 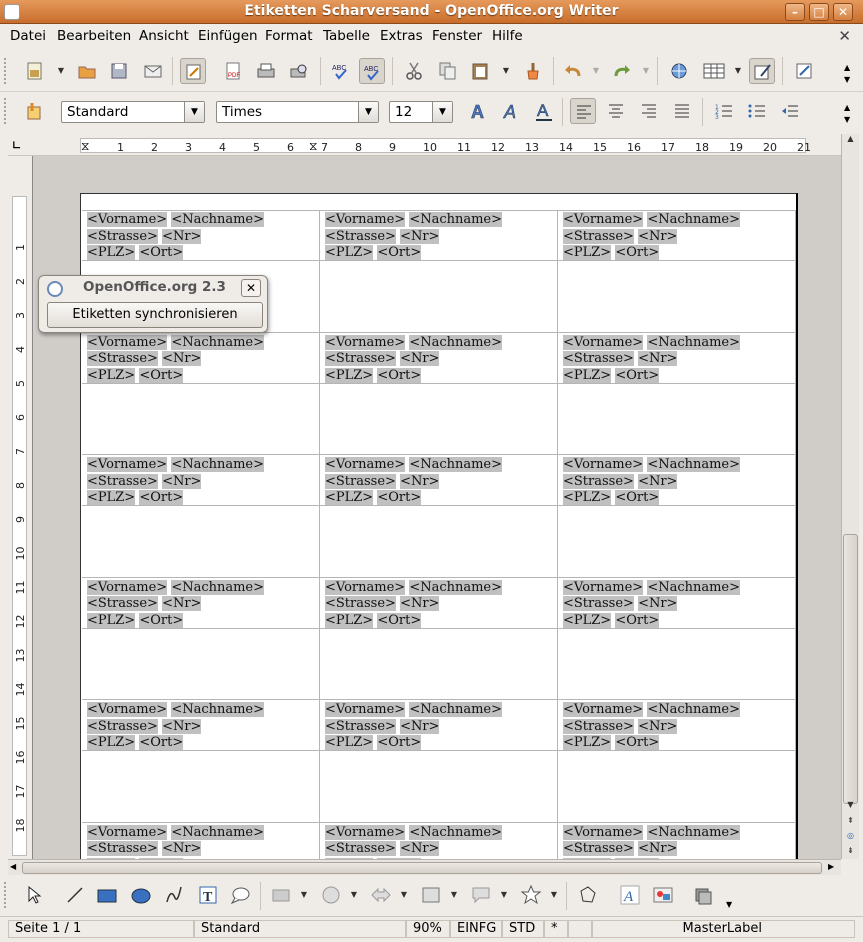 What do you see at coordinates (843, 12) in the screenshot?
I see `close-window-button: ✕` at bounding box center [843, 12].